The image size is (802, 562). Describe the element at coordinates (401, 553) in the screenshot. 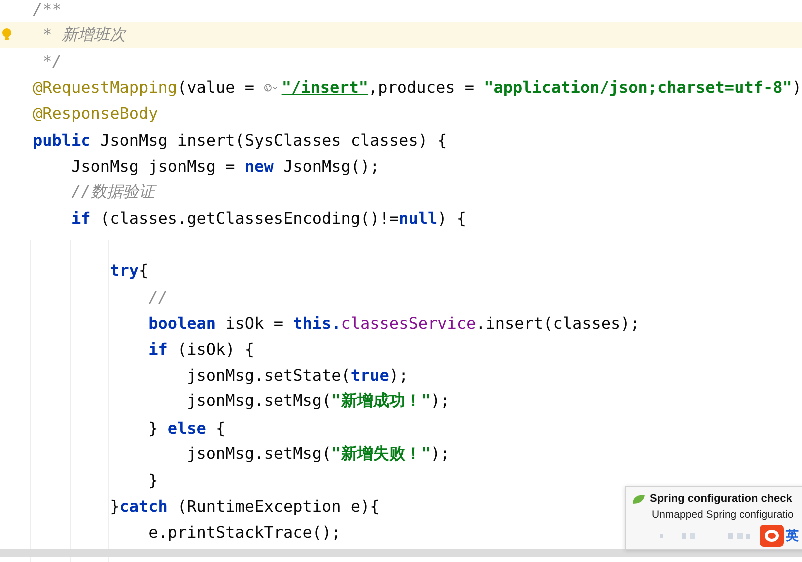

I see `horizontal-scrollbar` at that location.